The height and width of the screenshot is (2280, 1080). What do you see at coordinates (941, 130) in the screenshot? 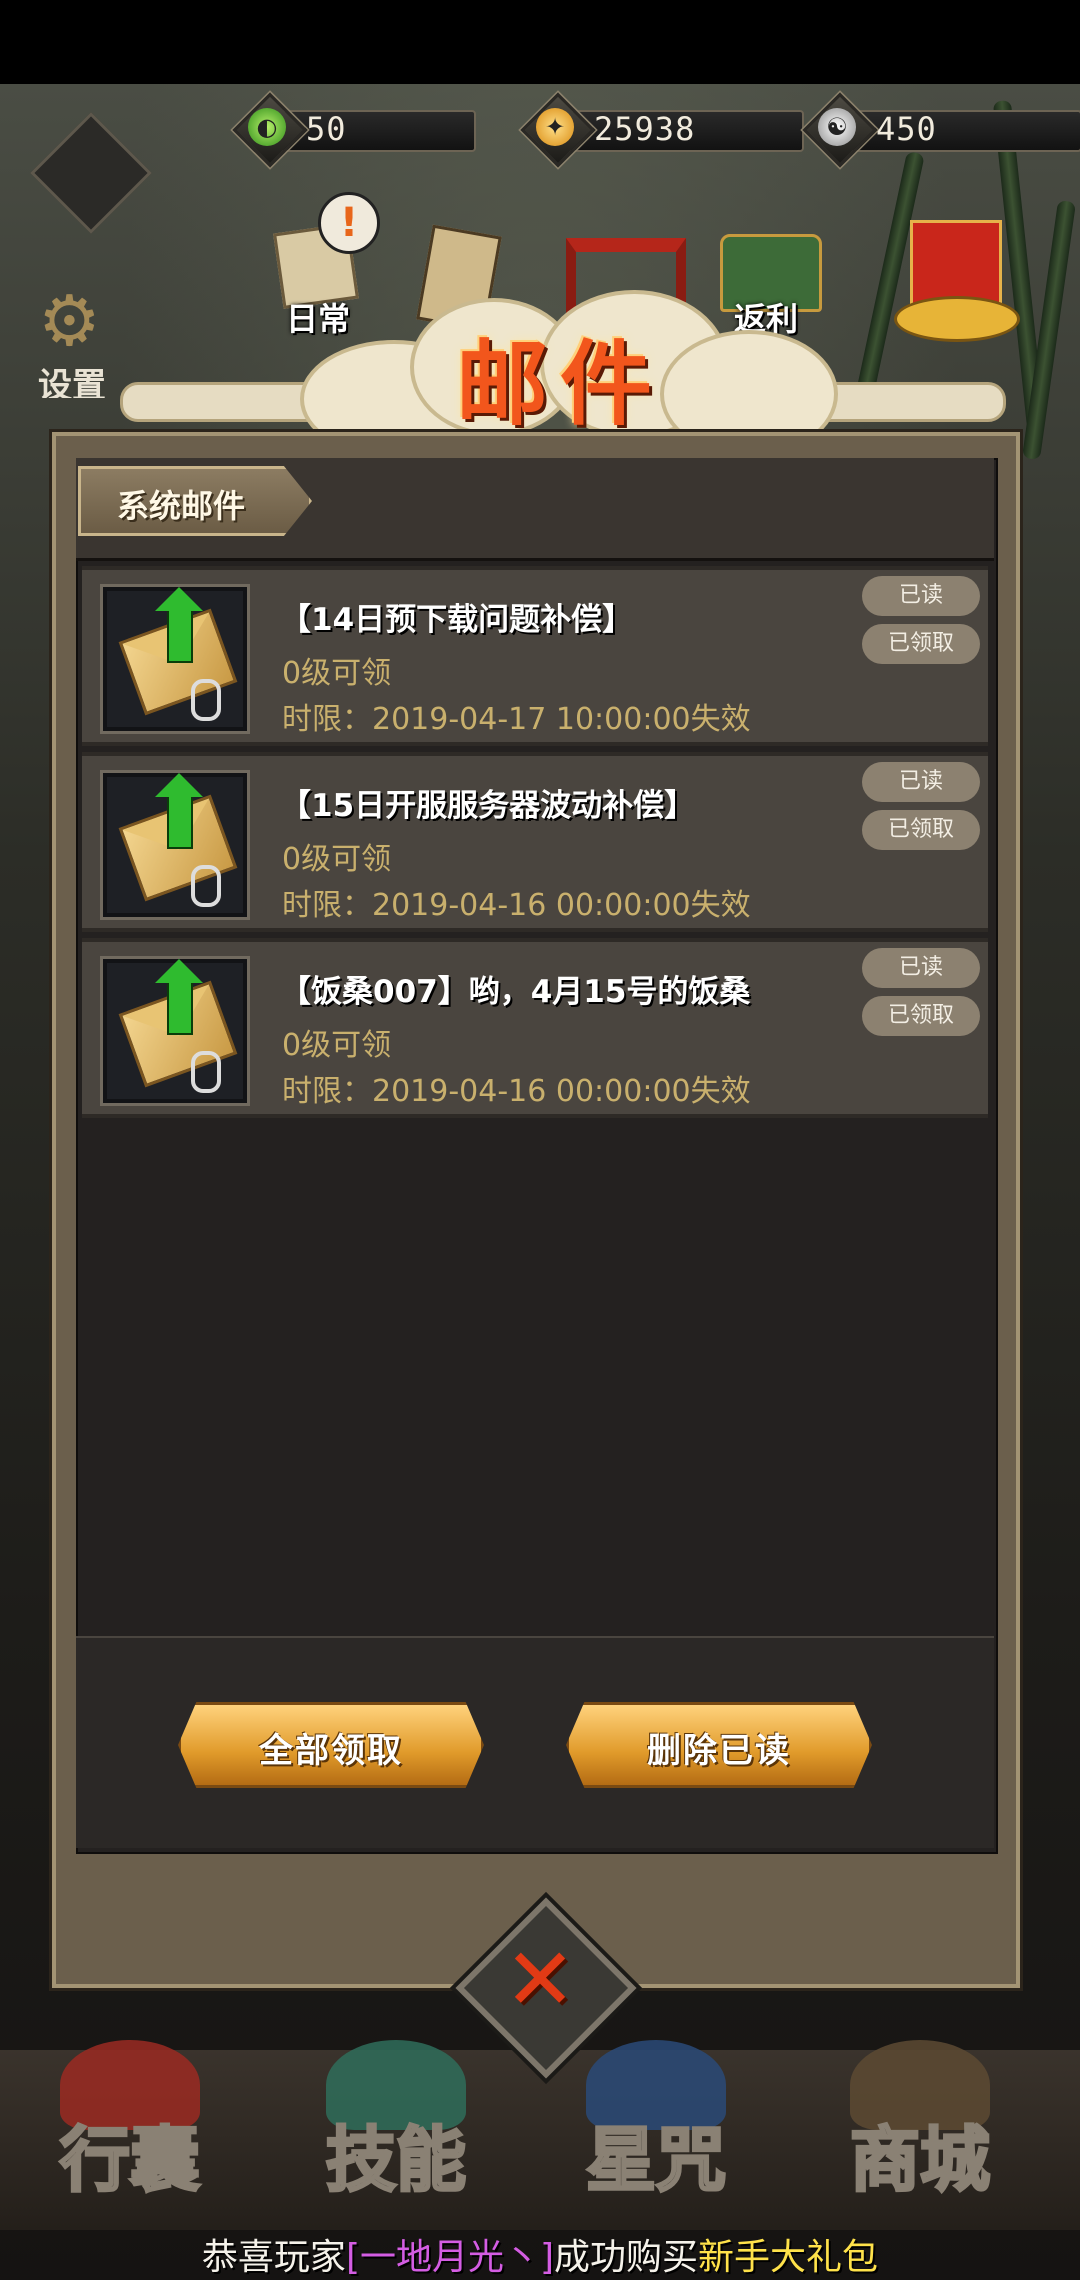
I see `resource-silver: ☯ 450` at bounding box center [941, 130].